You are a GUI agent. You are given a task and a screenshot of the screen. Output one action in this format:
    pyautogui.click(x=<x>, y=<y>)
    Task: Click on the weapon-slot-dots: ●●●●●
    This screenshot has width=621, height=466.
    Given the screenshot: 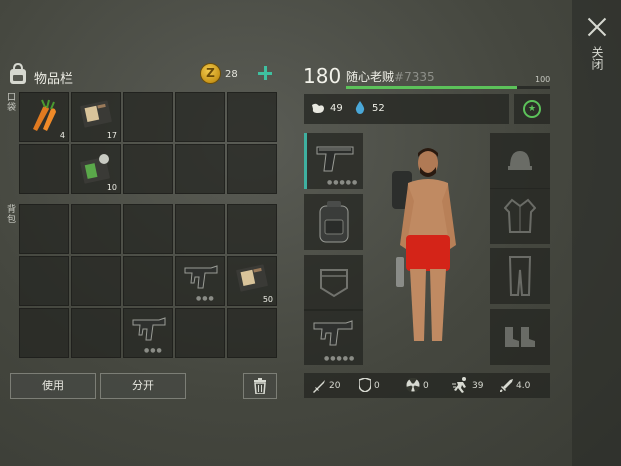 What is the action you would take?
    pyautogui.click(x=343, y=182)
    